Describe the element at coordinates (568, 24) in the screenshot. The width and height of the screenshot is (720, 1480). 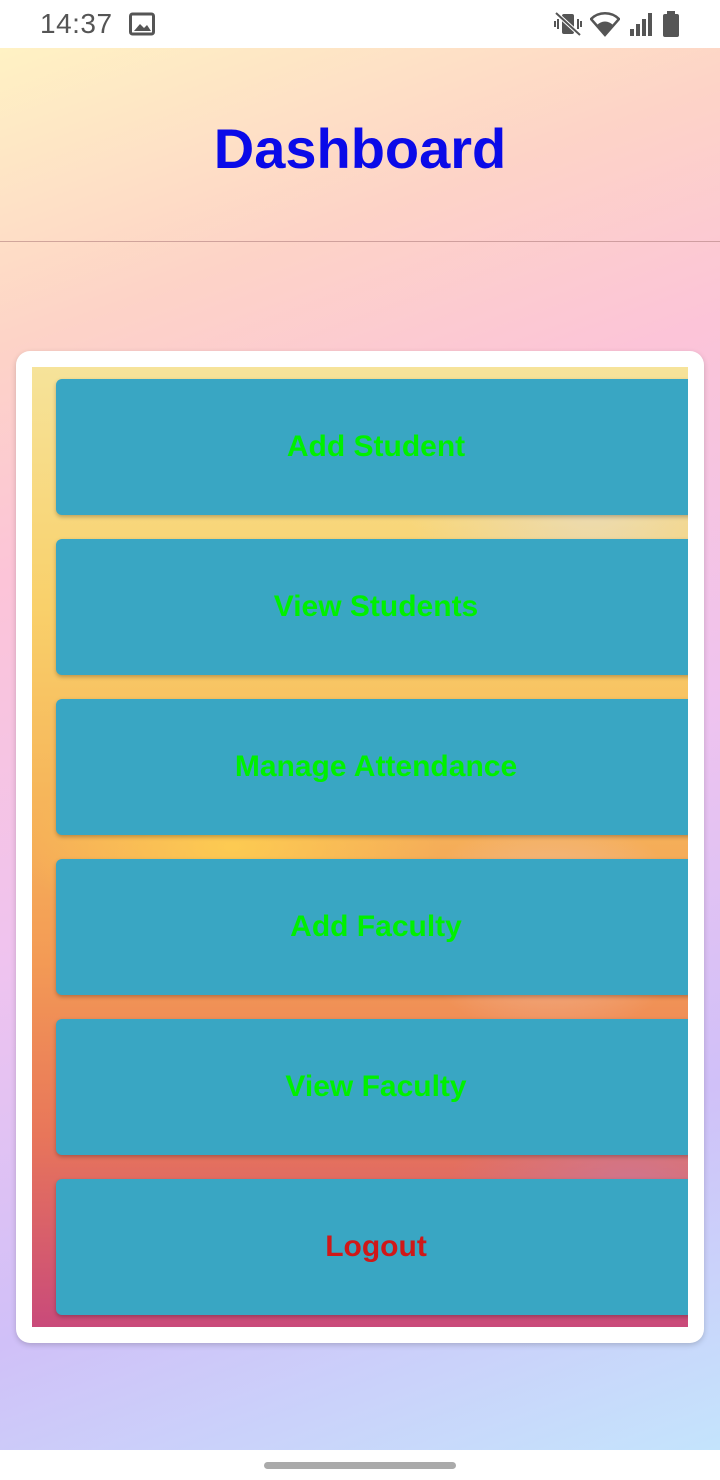
I see `mute-vibrate-icon` at that location.